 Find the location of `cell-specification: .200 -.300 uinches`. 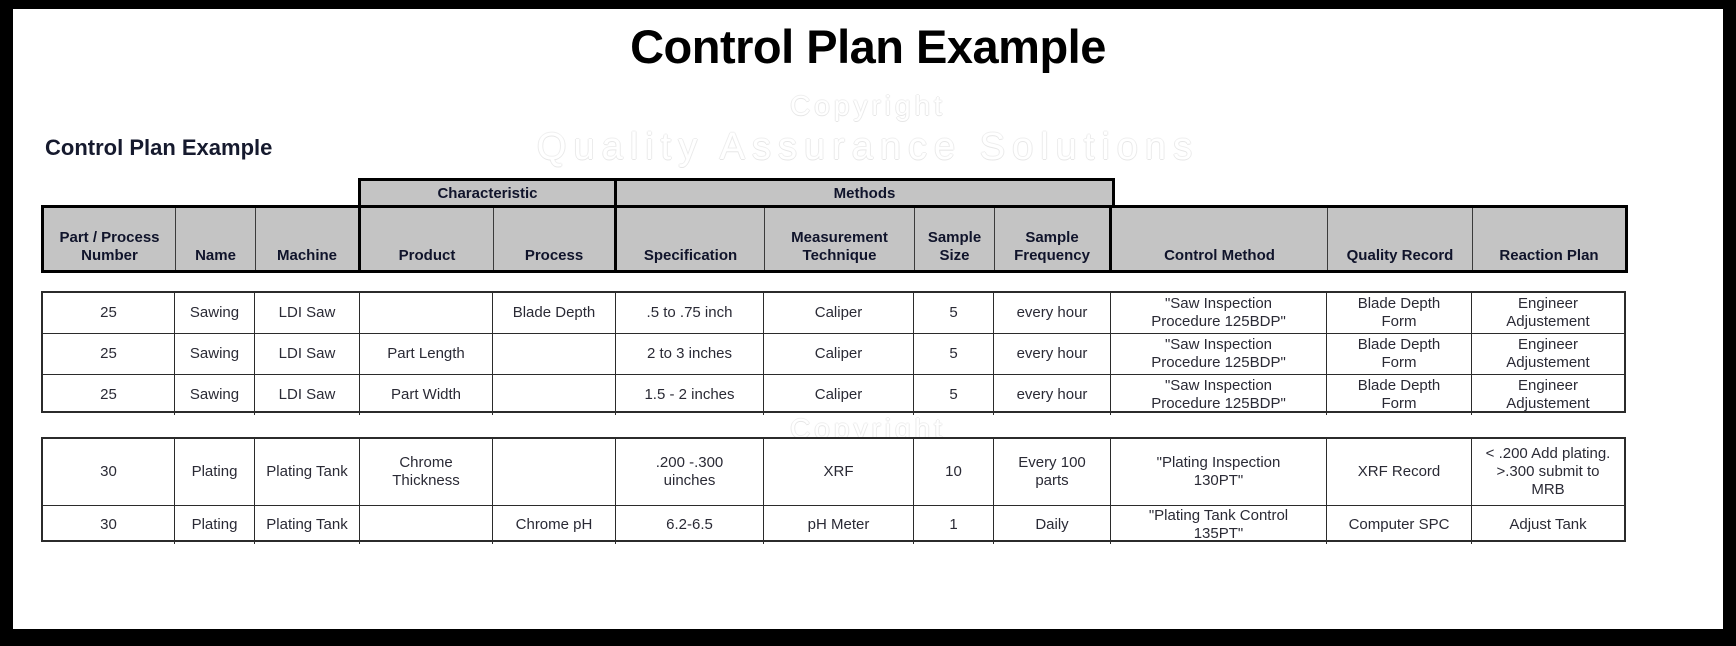

cell-specification: .200 -.300 uinches is located at coordinates (690, 472).